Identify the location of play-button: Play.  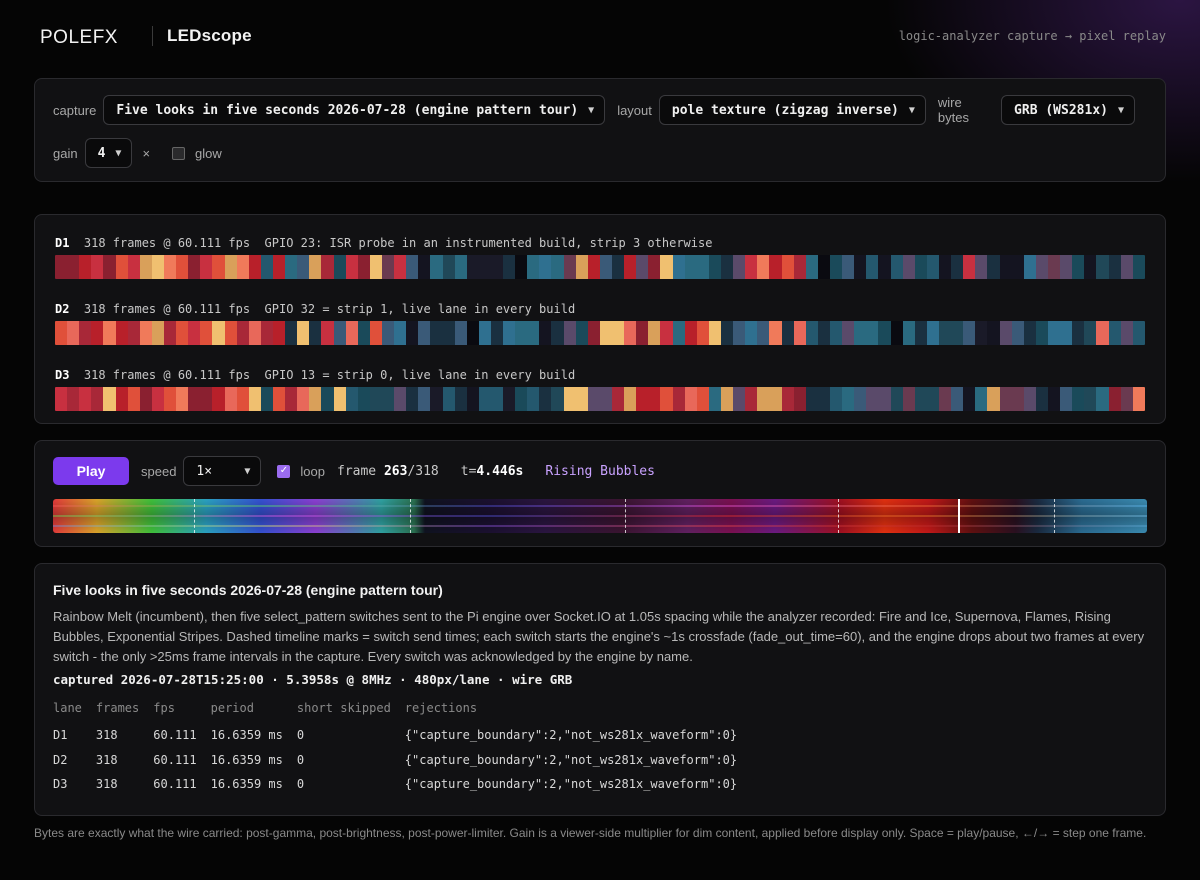
(91, 471).